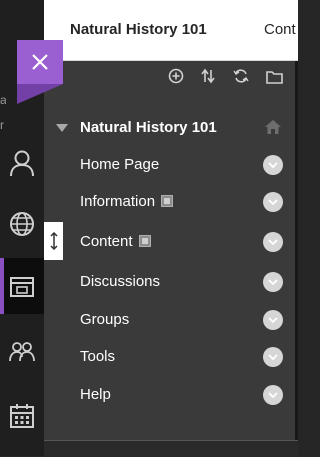  What do you see at coordinates (105, 319) in the screenshot?
I see `menu-item-label: Groups` at bounding box center [105, 319].